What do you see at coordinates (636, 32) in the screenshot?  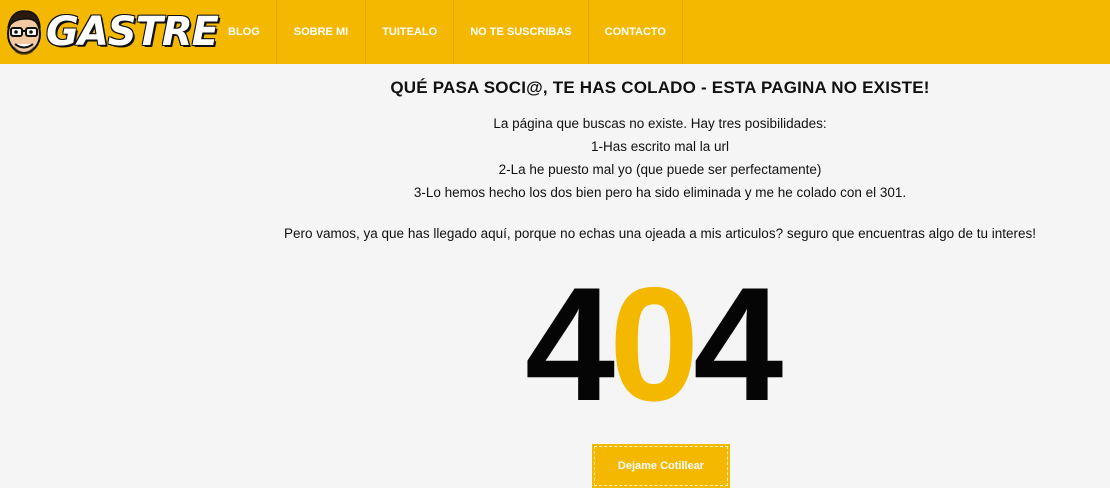 I see `nav-item-contacto: CONTACTO` at bounding box center [636, 32].